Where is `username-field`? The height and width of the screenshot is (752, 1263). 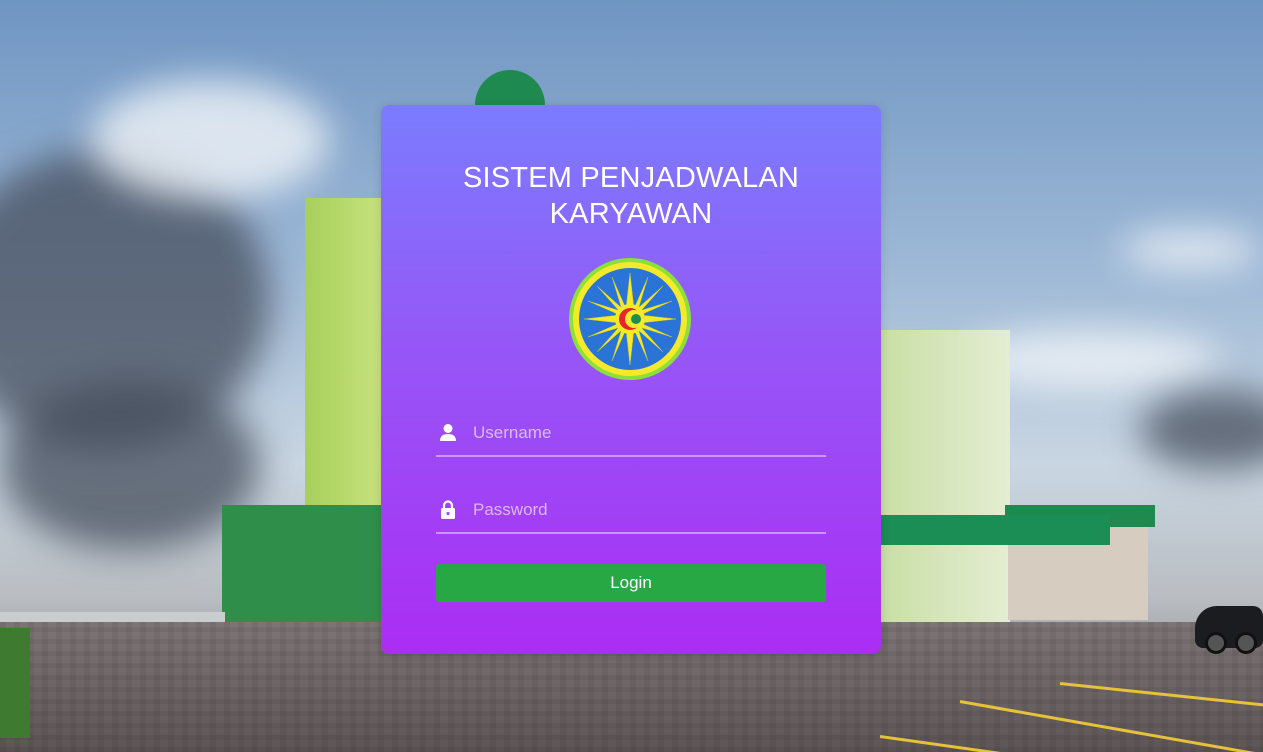 username-field is located at coordinates (631, 436).